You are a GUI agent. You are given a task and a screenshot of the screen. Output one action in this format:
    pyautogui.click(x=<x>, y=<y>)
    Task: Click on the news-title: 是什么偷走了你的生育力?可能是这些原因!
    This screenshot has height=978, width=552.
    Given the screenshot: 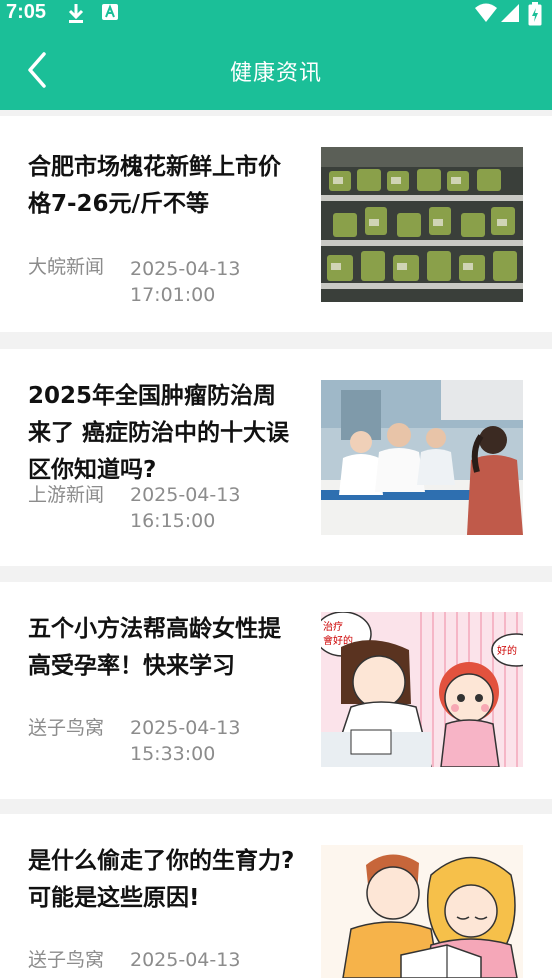 What is the action you would take?
    pyautogui.click(x=161, y=879)
    